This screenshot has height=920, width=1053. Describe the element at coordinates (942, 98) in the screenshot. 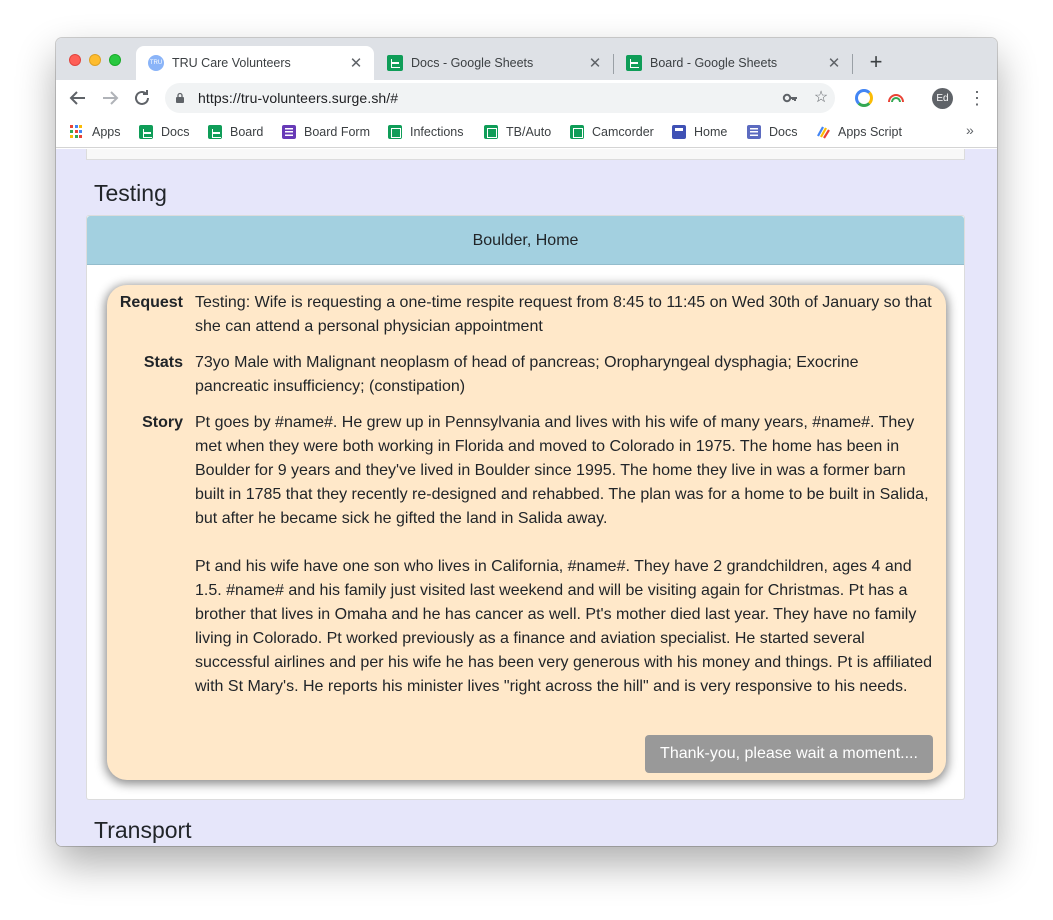

I see `profile-avatar: Ed` at that location.